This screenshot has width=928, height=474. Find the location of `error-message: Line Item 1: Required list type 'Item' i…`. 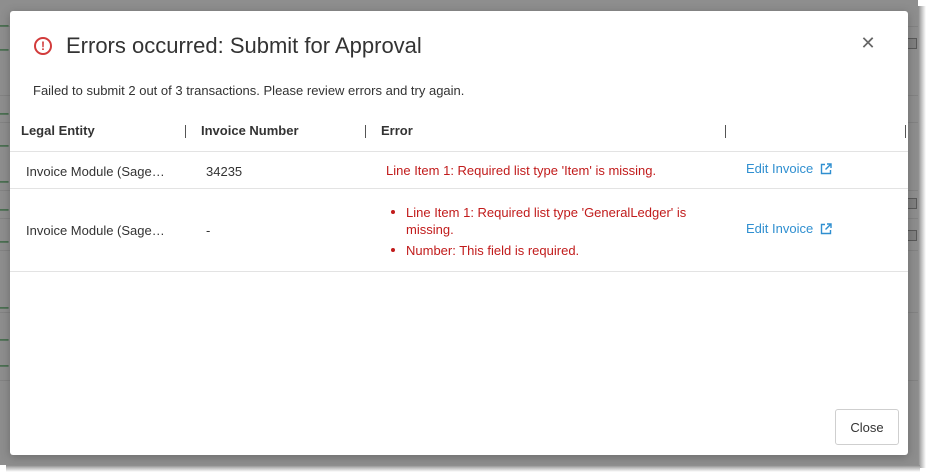

error-message: Line Item 1: Required list type 'Item' i… is located at coordinates (521, 170).